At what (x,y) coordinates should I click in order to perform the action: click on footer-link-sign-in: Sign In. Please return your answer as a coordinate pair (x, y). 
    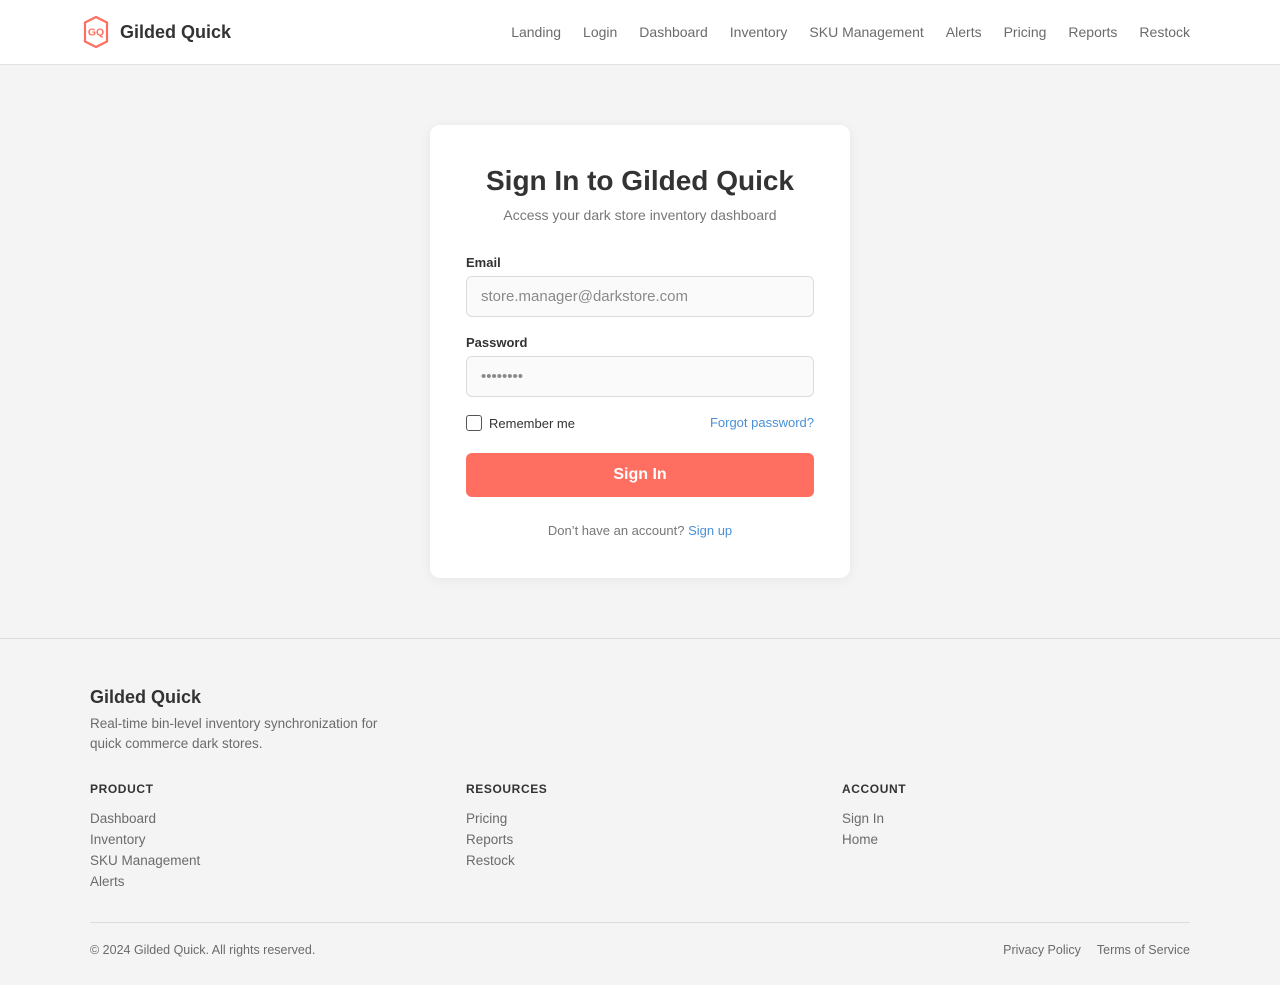
    Looking at the image, I should click on (874, 818).